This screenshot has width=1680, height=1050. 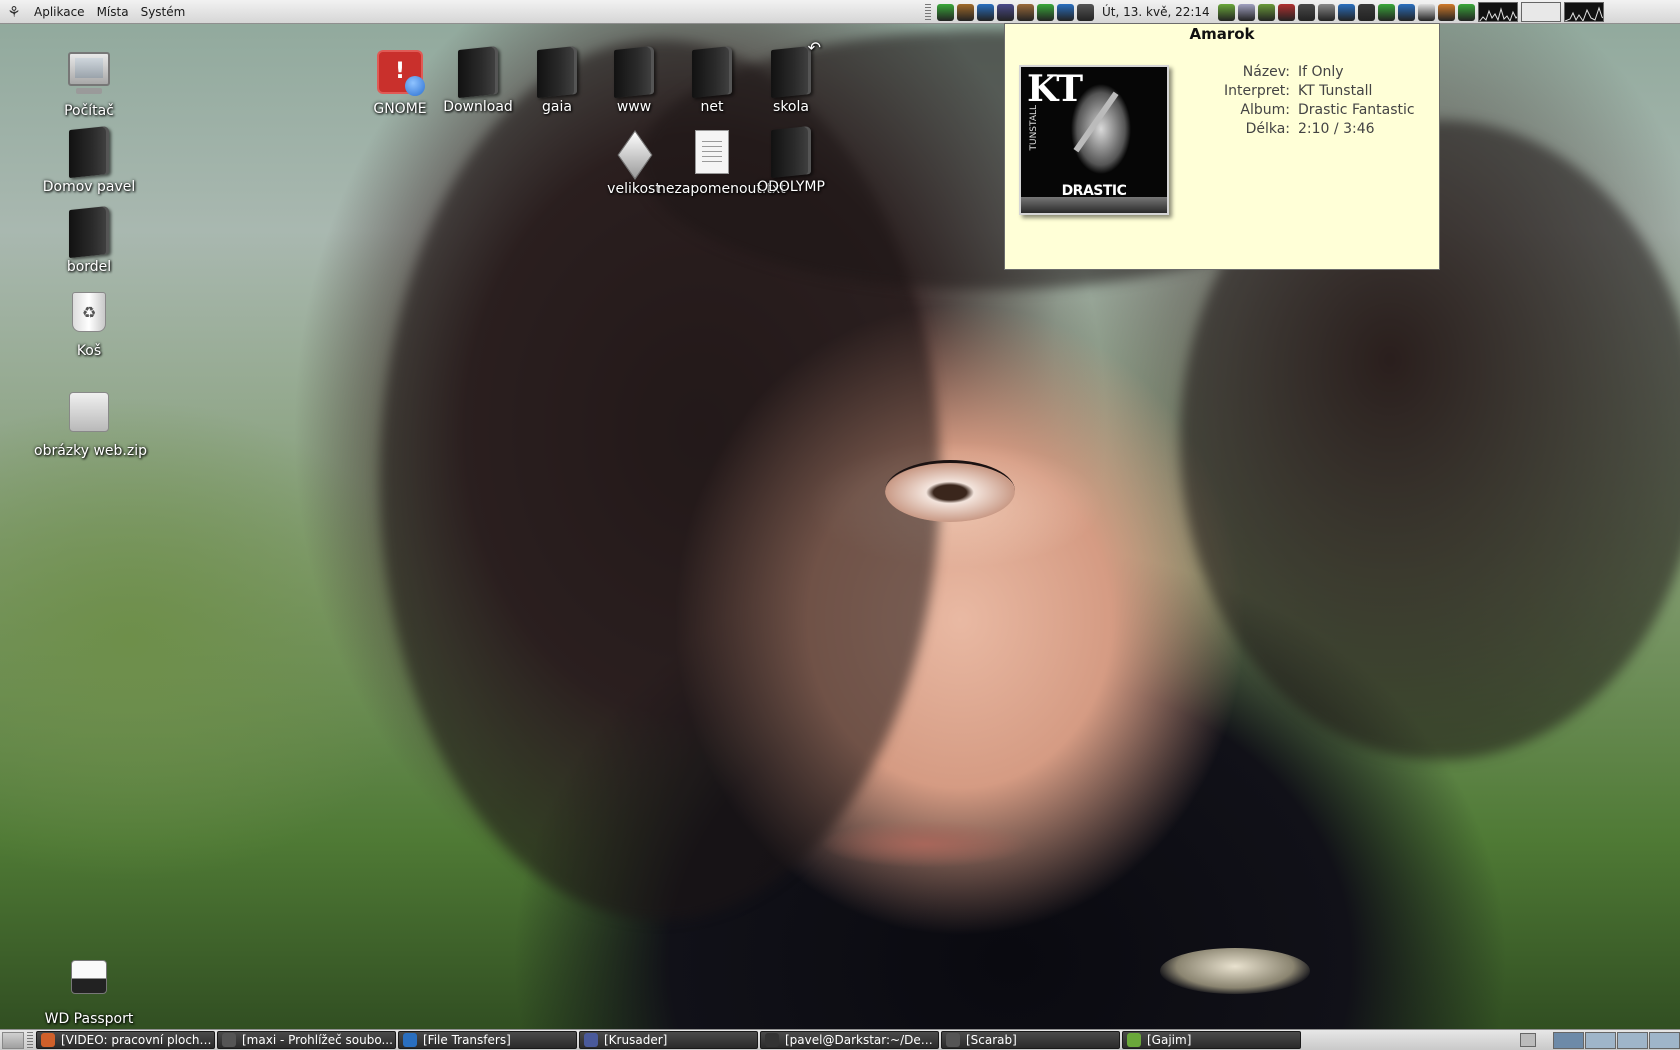 What do you see at coordinates (791, 160) in the screenshot?
I see `desktop-icon-odolymp: ODOLYMP` at bounding box center [791, 160].